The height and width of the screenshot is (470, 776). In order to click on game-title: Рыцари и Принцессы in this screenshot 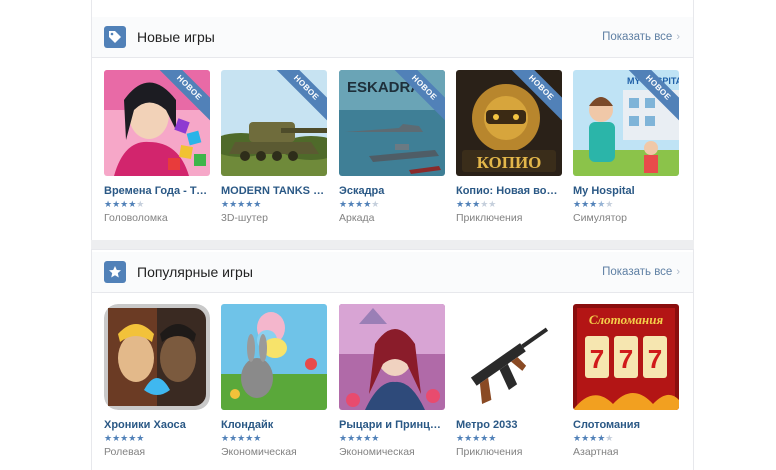, I will do `click(392, 425)`.